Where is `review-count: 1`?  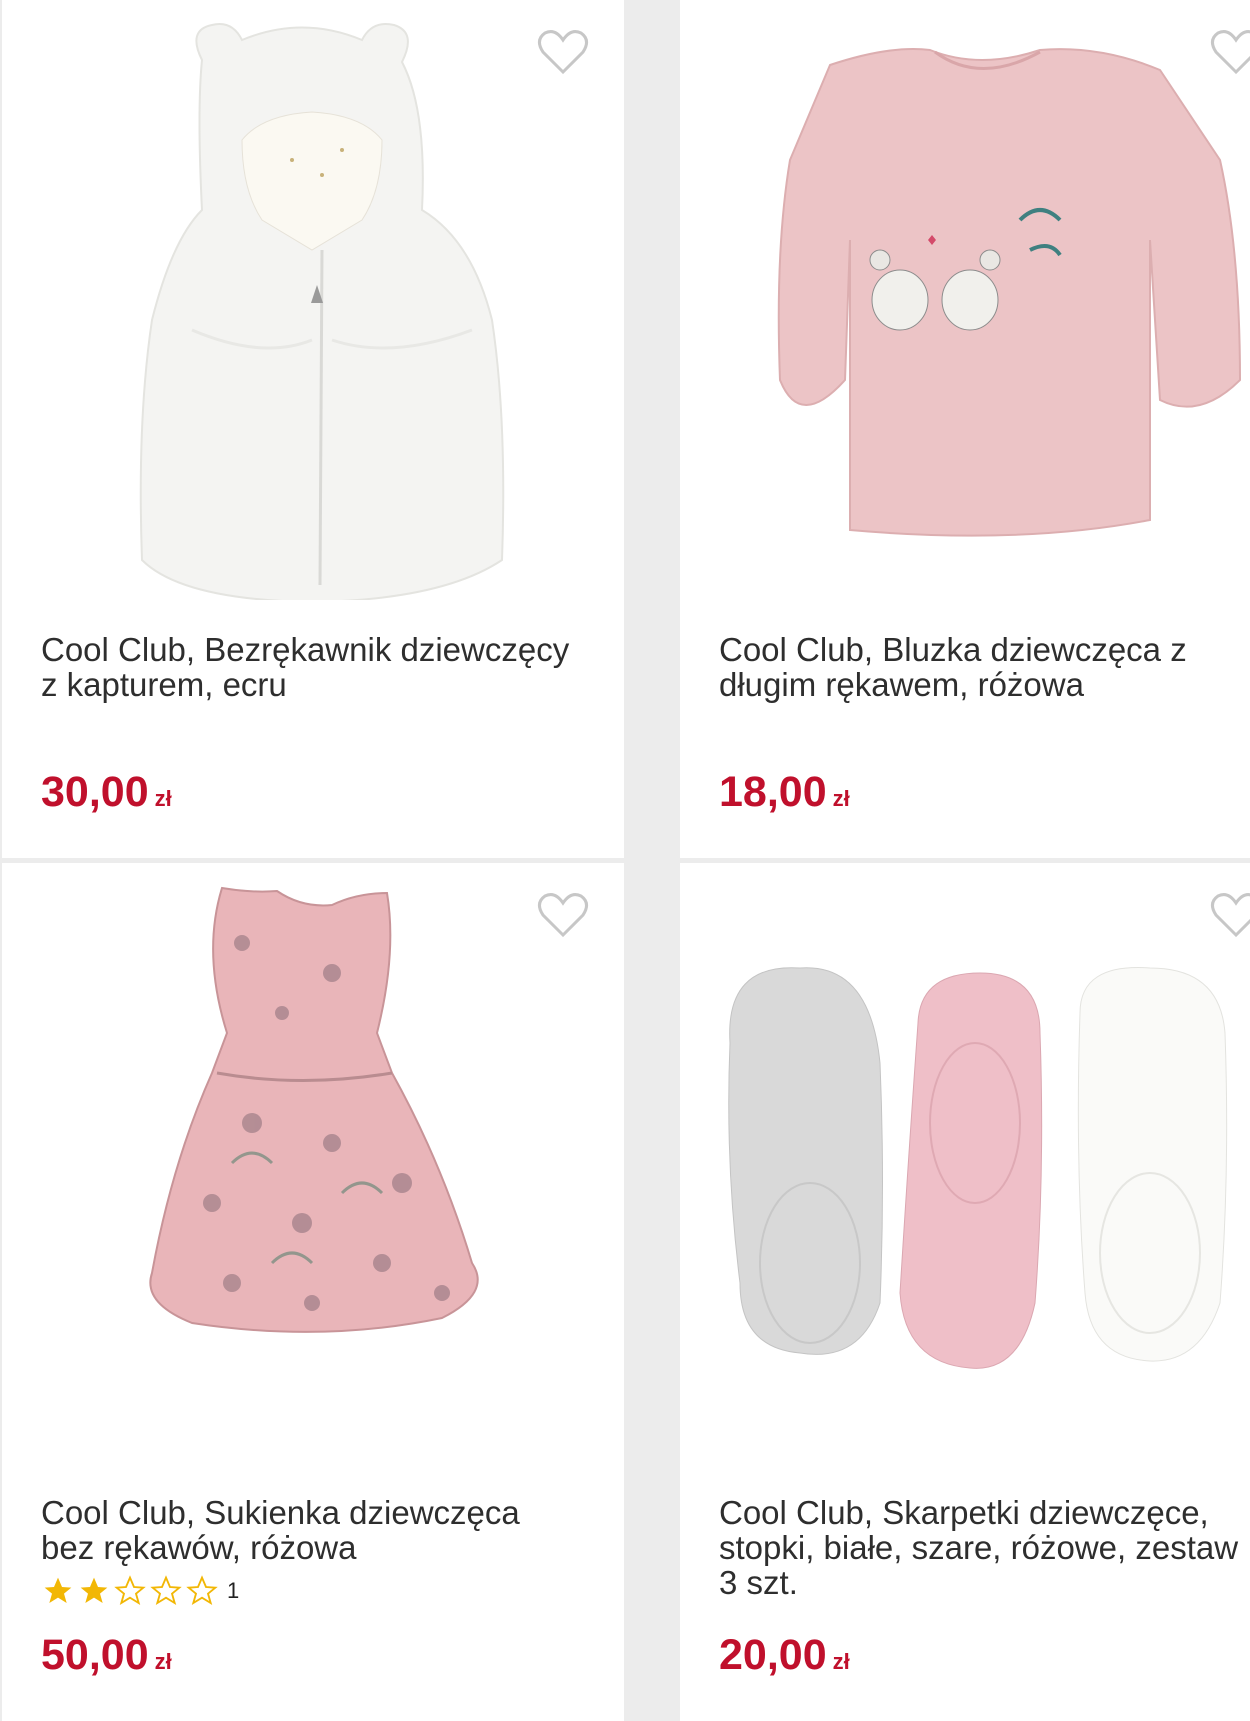 review-count: 1 is located at coordinates (233, 1590).